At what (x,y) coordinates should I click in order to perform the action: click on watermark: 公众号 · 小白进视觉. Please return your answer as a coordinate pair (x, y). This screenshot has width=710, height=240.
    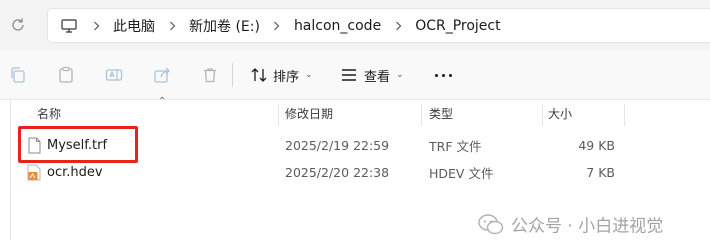
    Looking at the image, I should click on (570, 224).